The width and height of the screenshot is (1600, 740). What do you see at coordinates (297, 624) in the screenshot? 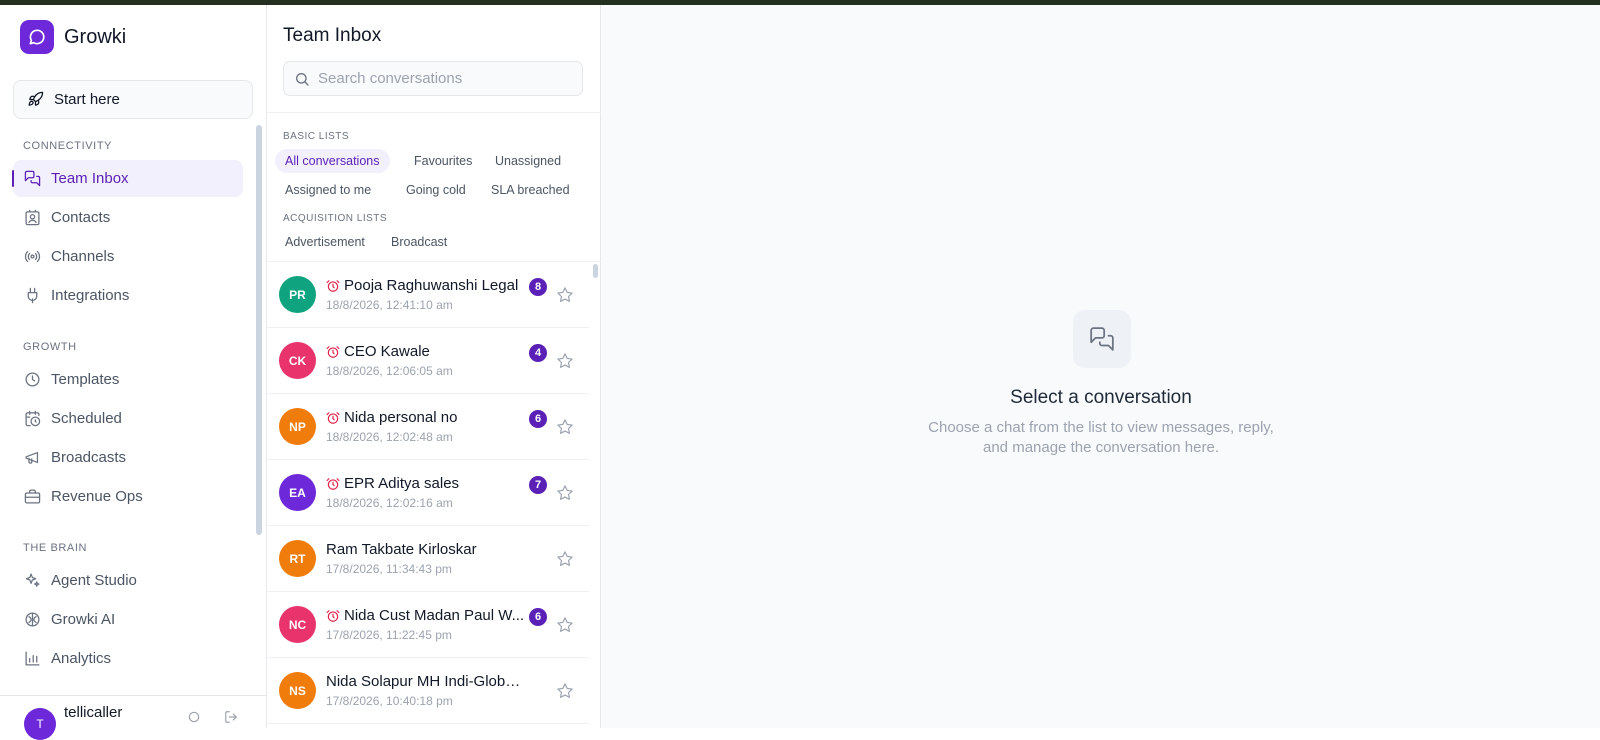
I see `avatar: NC` at bounding box center [297, 624].